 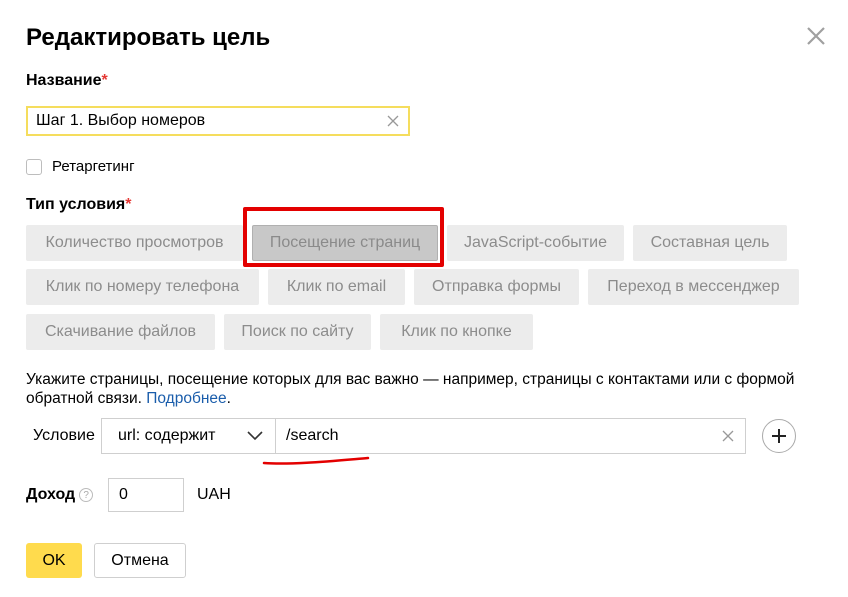 I want to click on url-input: /search, so click(x=510, y=436).